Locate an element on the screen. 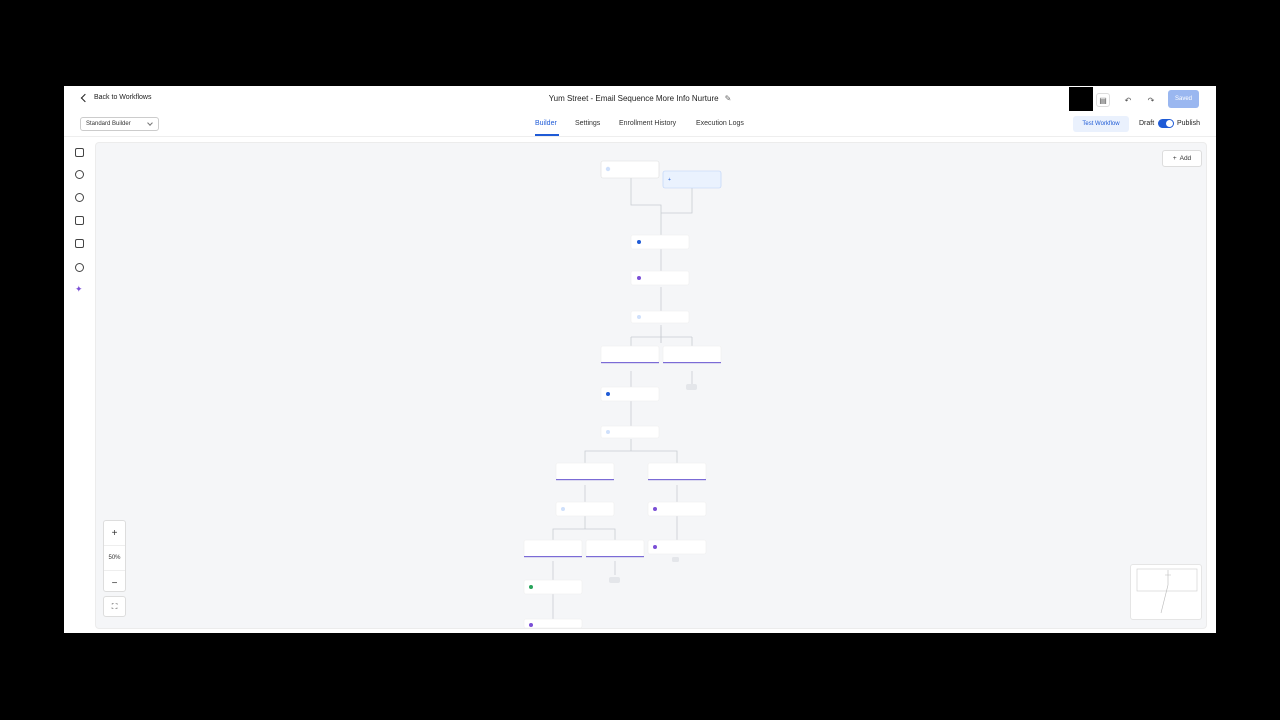  document-icon is located at coordinates (79, 220).